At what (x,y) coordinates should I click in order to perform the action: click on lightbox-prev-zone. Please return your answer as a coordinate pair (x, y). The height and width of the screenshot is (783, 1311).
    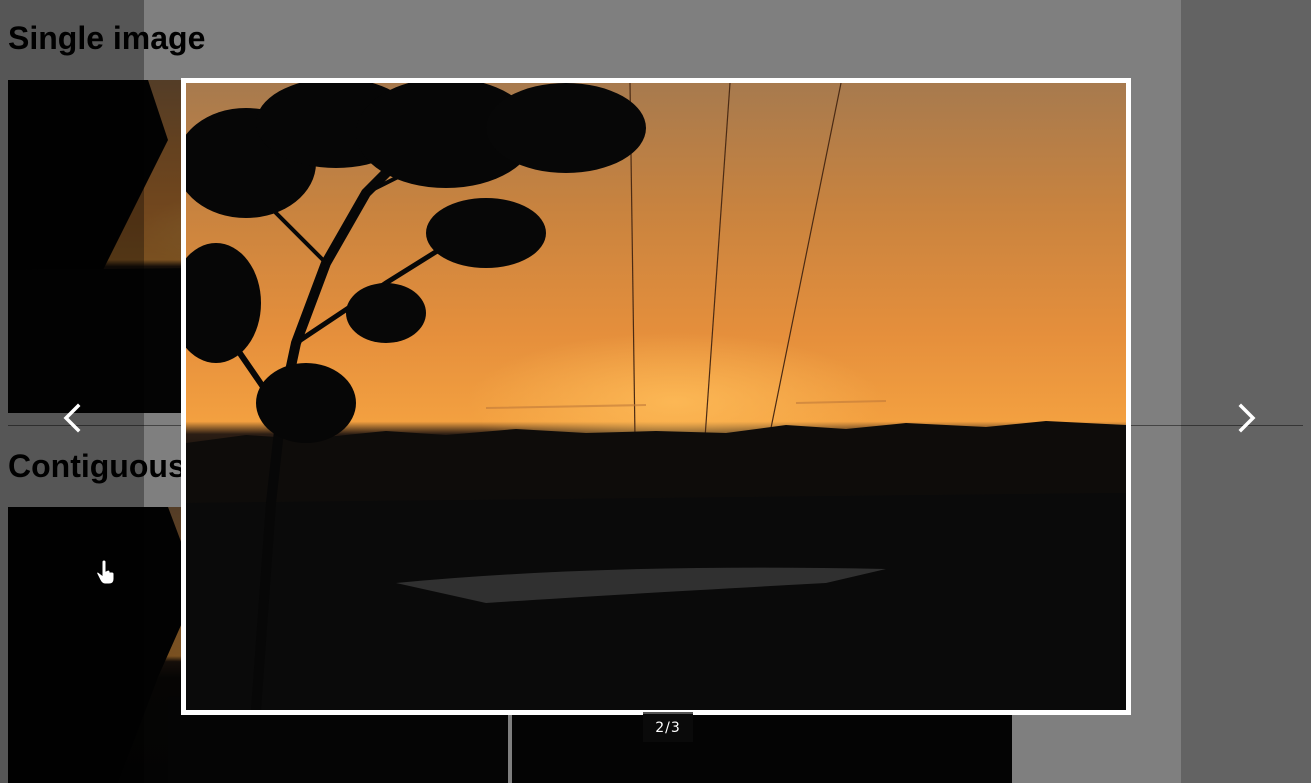
    Looking at the image, I should click on (72, 391).